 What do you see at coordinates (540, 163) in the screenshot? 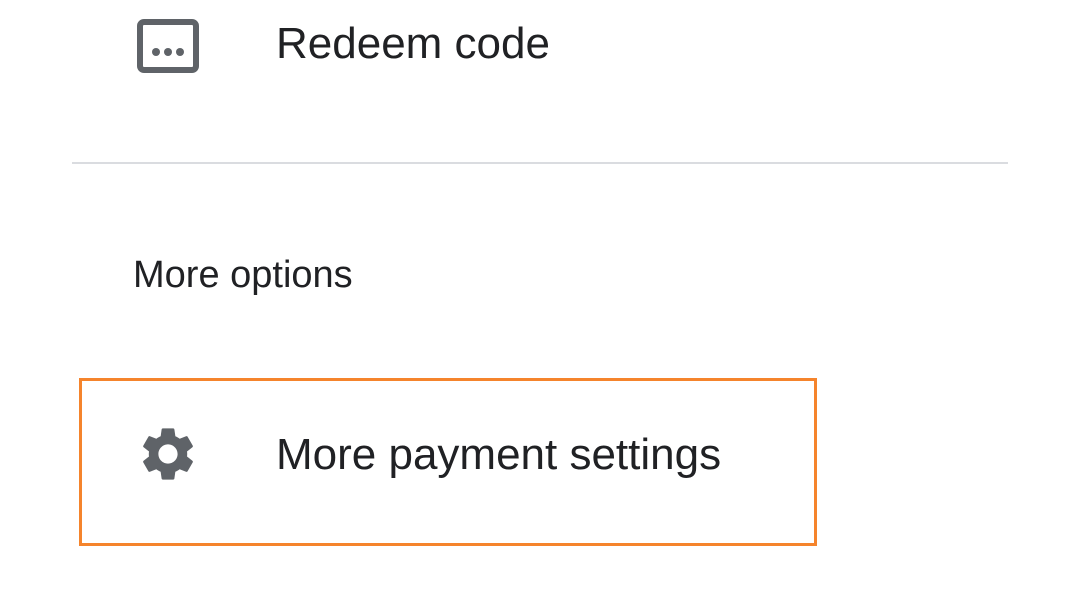
I see `section-divider` at bounding box center [540, 163].